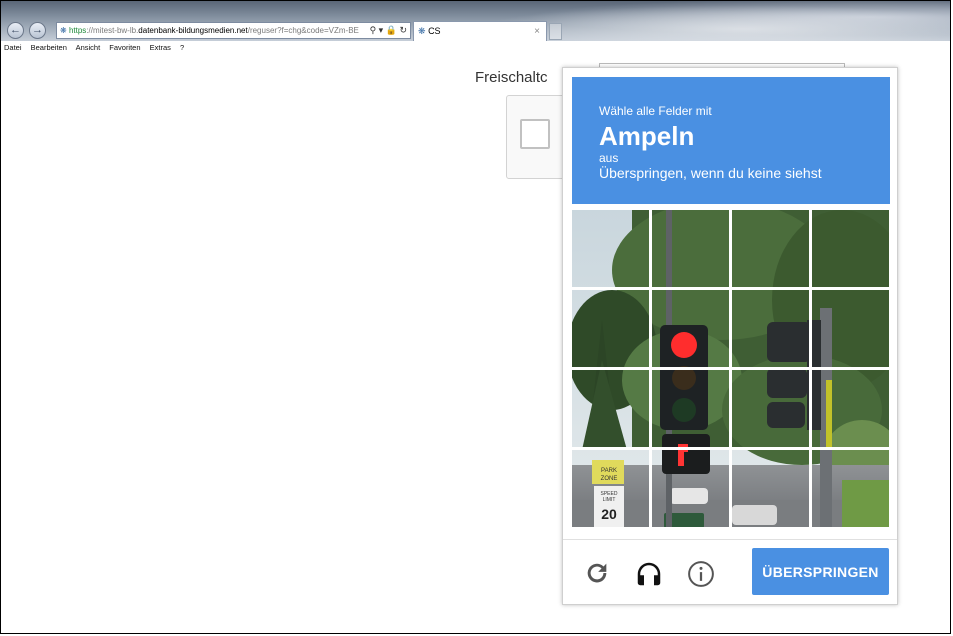  I want to click on skip-button: ÜBERSPRINGEN, so click(820, 571).